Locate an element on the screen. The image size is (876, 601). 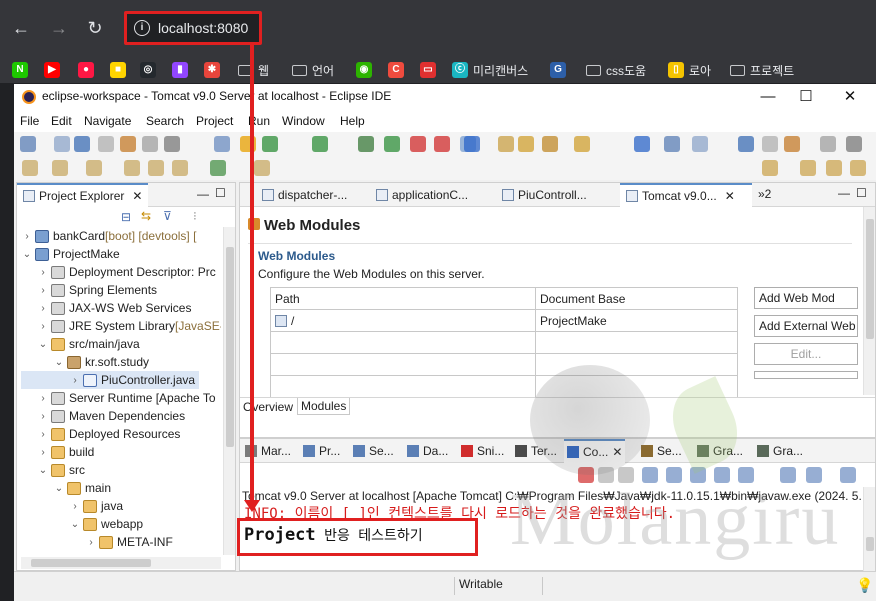
tree-item: ⌄ src/main/java is located at coordinates (80, 344).